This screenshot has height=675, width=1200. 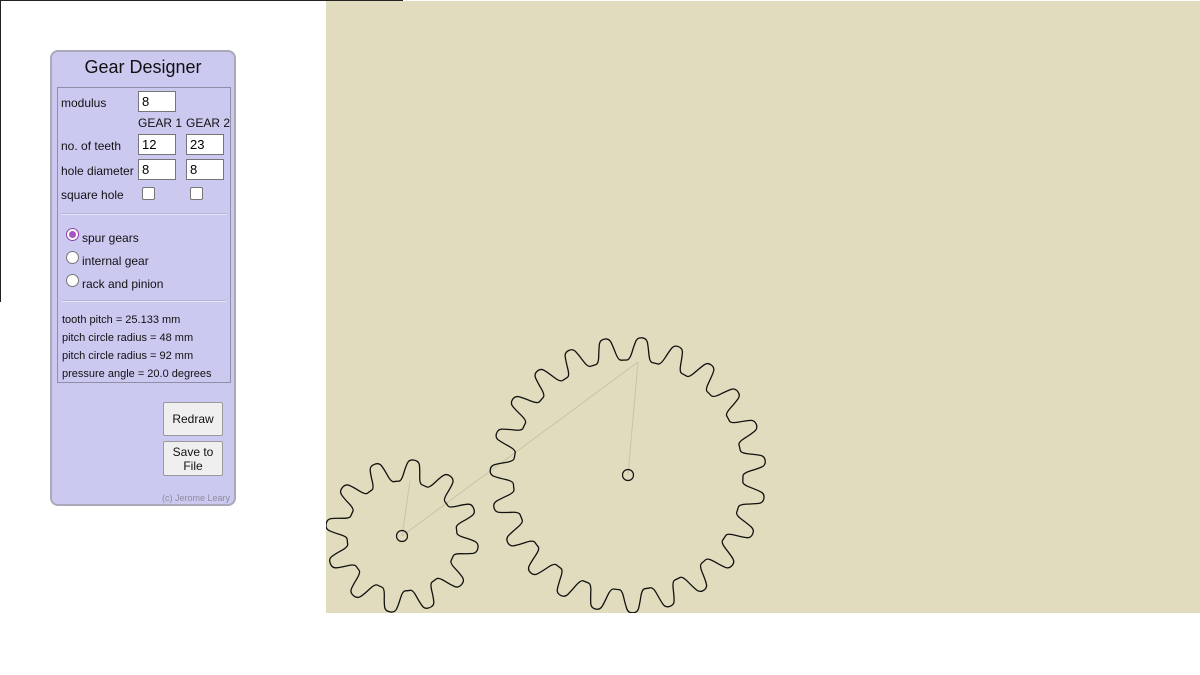 What do you see at coordinates (208, 123) in the screenshot?
I see `gear-2-header: GEAR 2` at bounding box center [208, 123].